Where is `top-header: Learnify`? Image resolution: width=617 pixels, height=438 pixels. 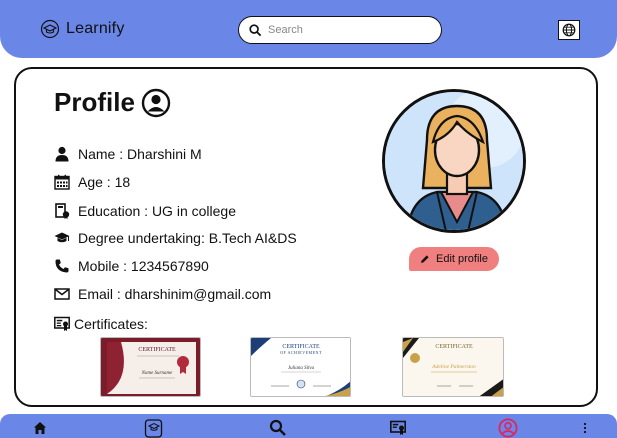 top-header: Learnify is located at coordinates (308, 29).